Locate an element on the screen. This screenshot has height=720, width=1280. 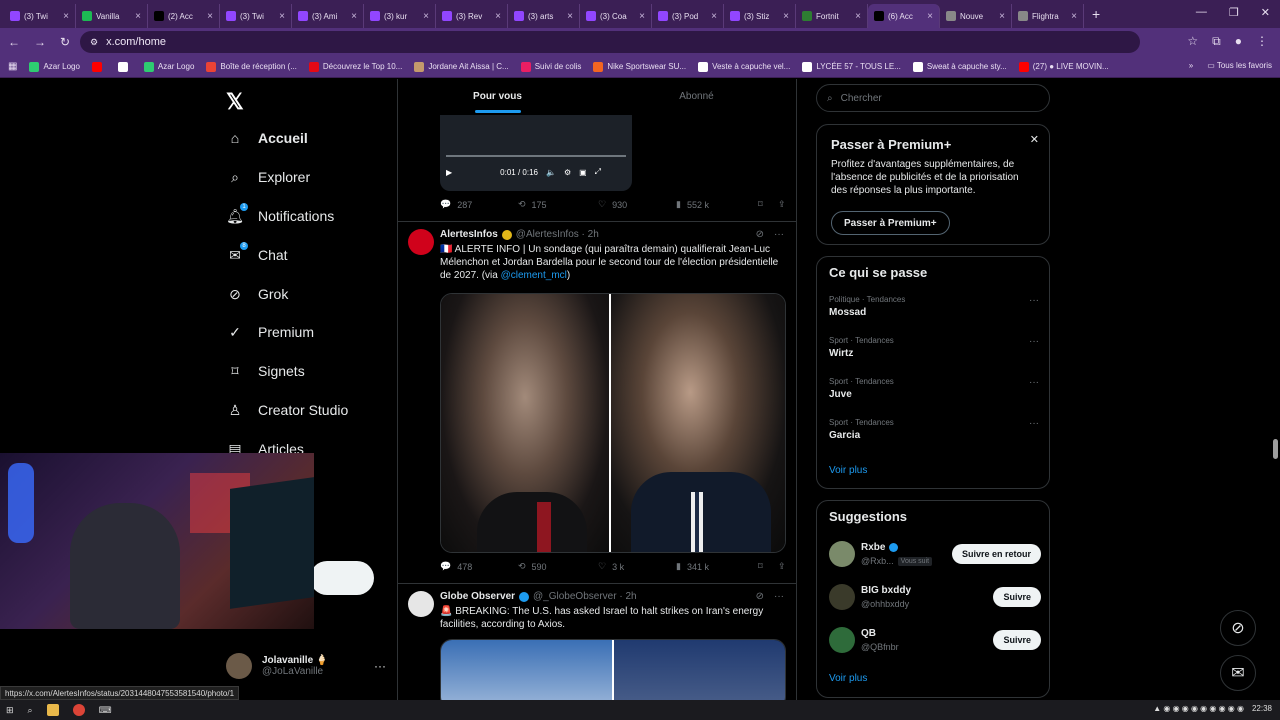
browser-tab: Nouve × is located at coordinates (976, 16).